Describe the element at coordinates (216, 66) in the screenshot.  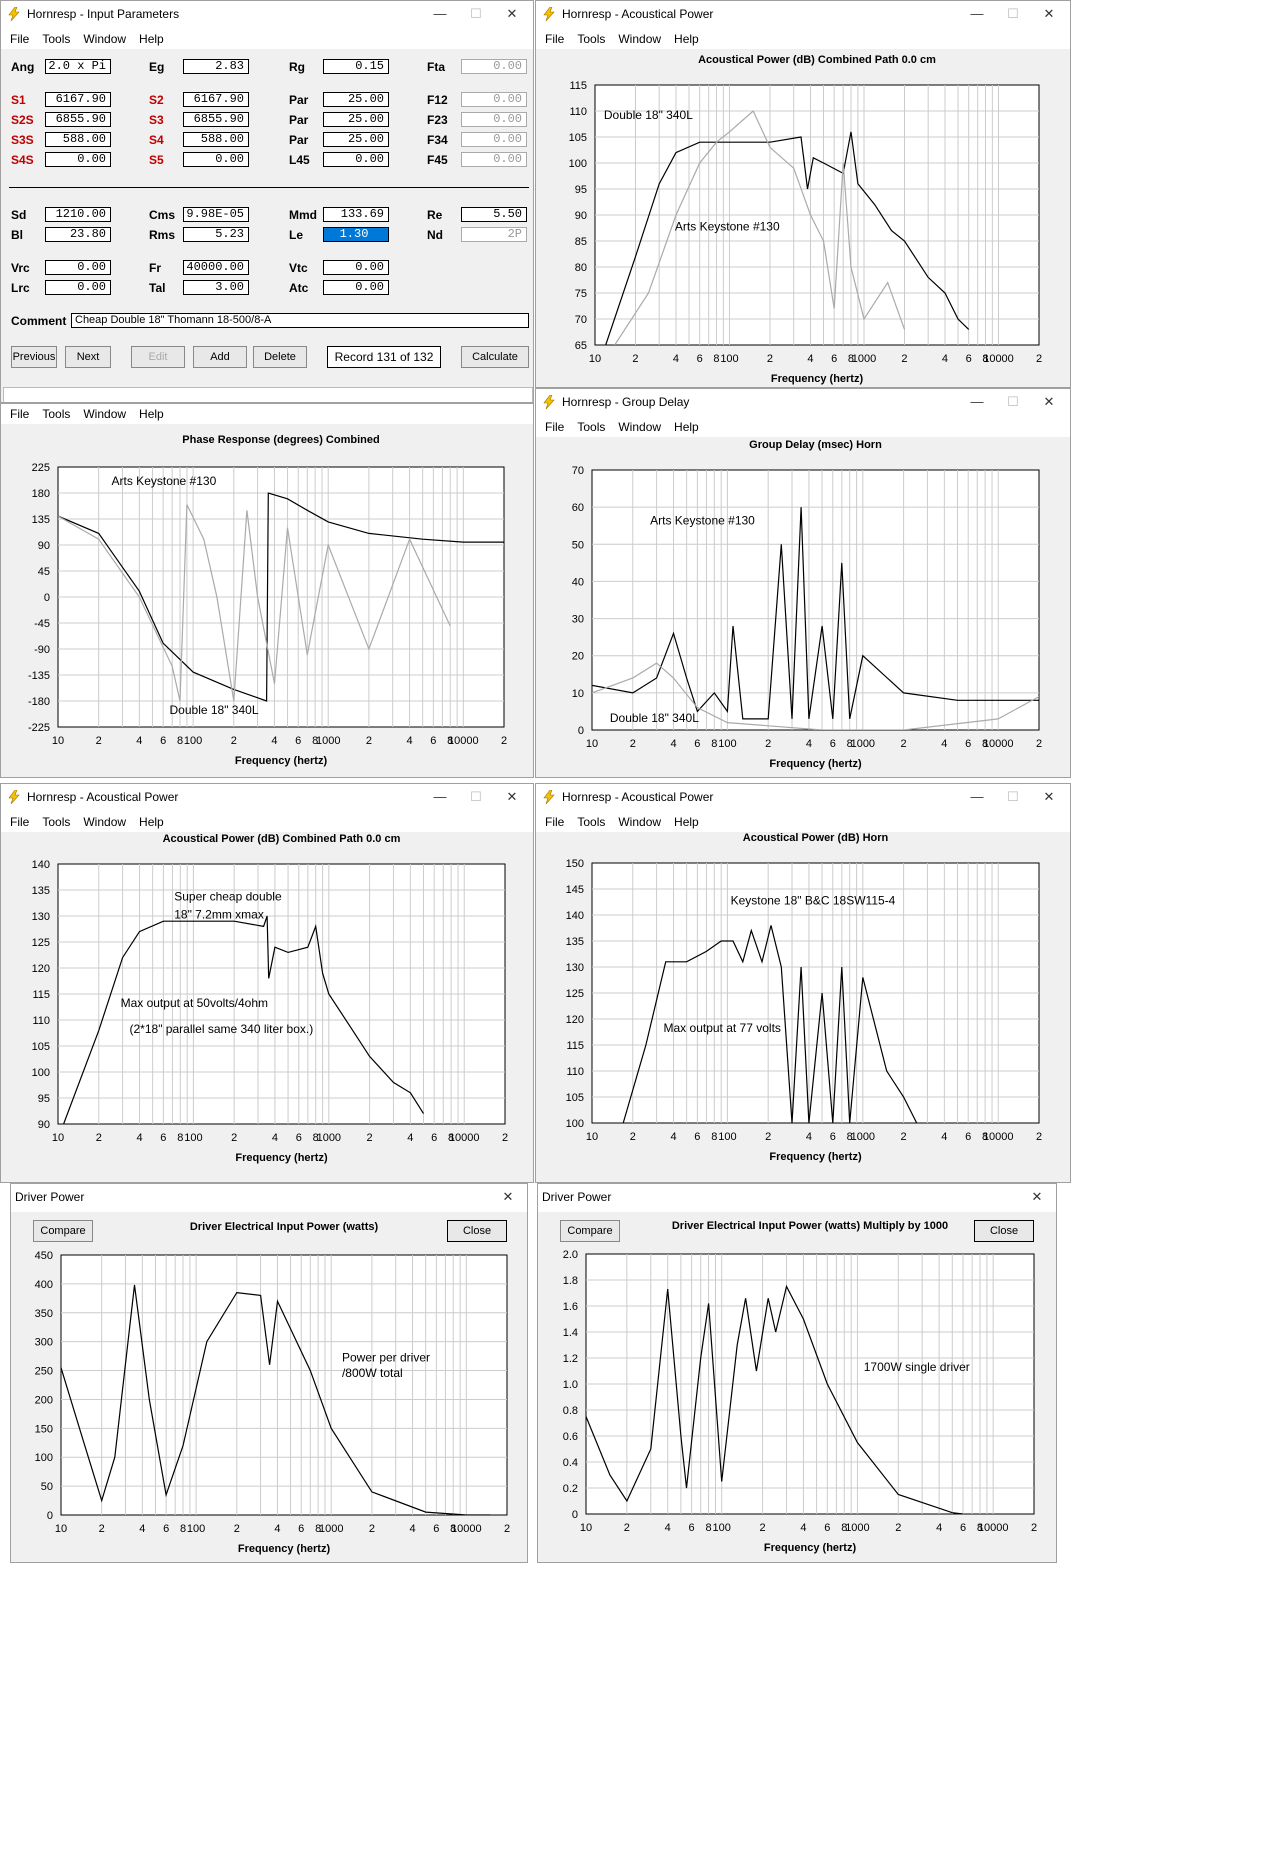
I see `param-field-eg: 2.83` at that location.